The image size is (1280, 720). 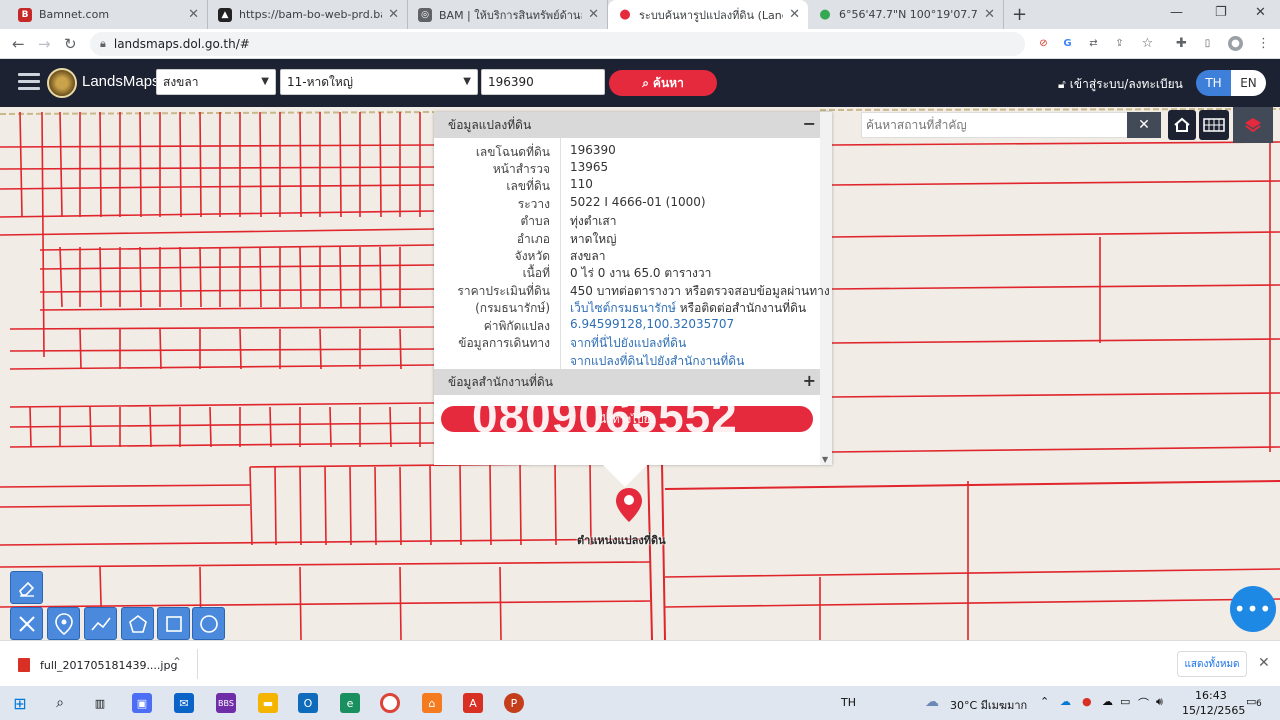 I want to click on onedrive-sync-icon: ☁, so click(x=1107, y=701).